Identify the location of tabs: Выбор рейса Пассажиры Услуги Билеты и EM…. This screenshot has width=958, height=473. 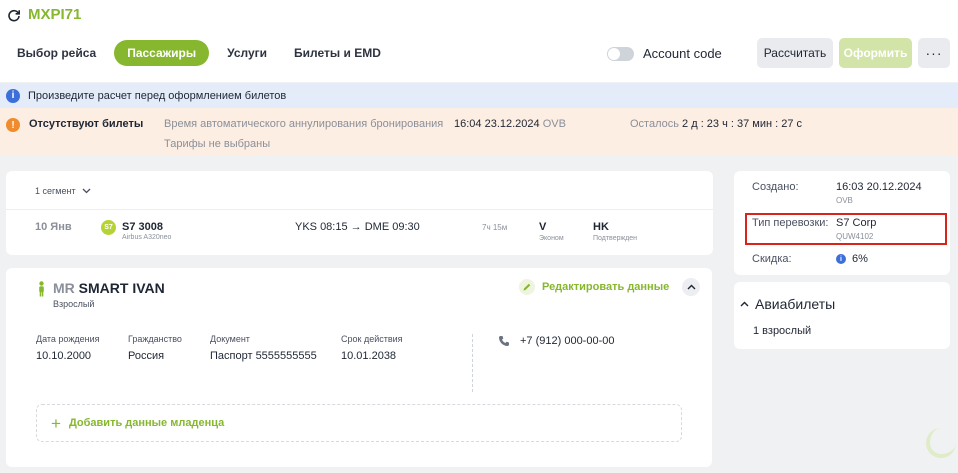
(203, 53).